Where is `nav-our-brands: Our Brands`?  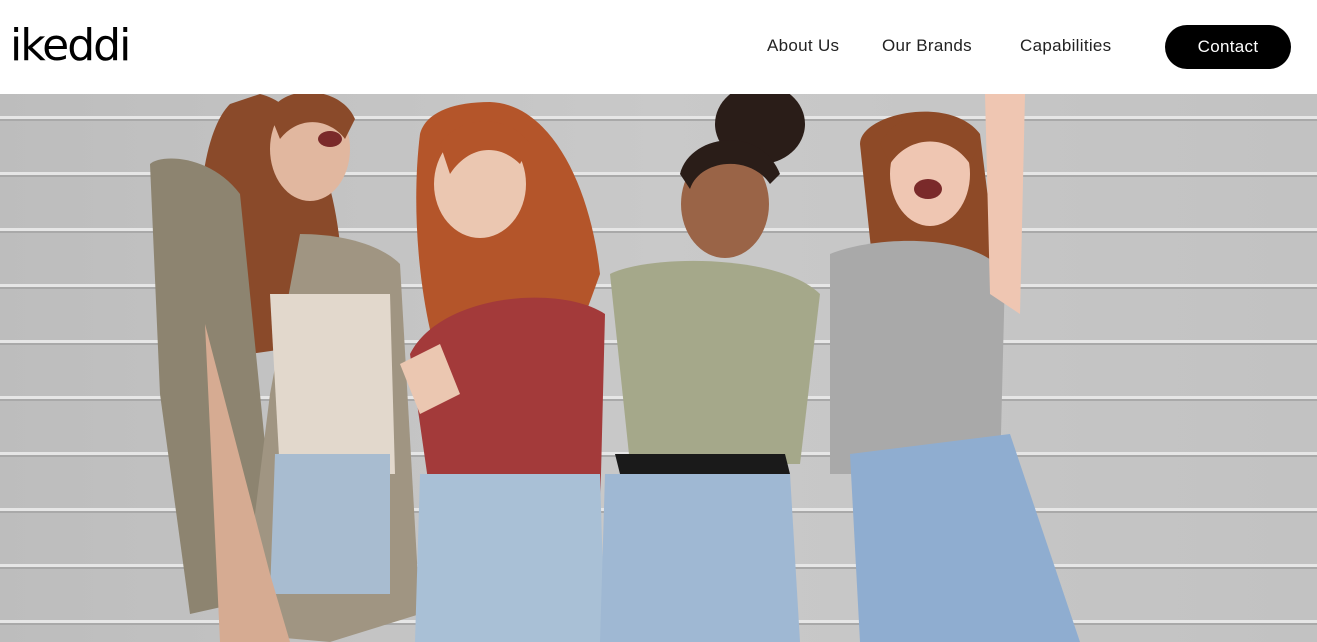 nav-our-brands: Our Brands is located at coordinates (927, 46).